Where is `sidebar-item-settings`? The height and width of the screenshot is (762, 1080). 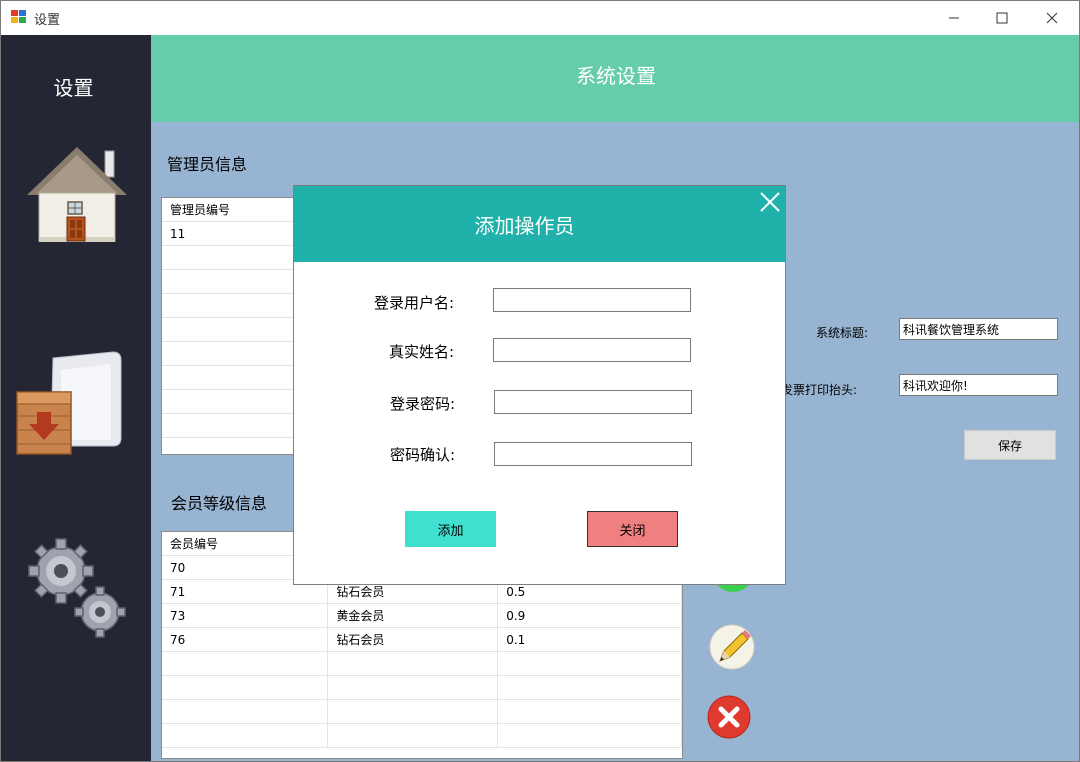
sidebar-item-settings is located at coordinates (77, 587).